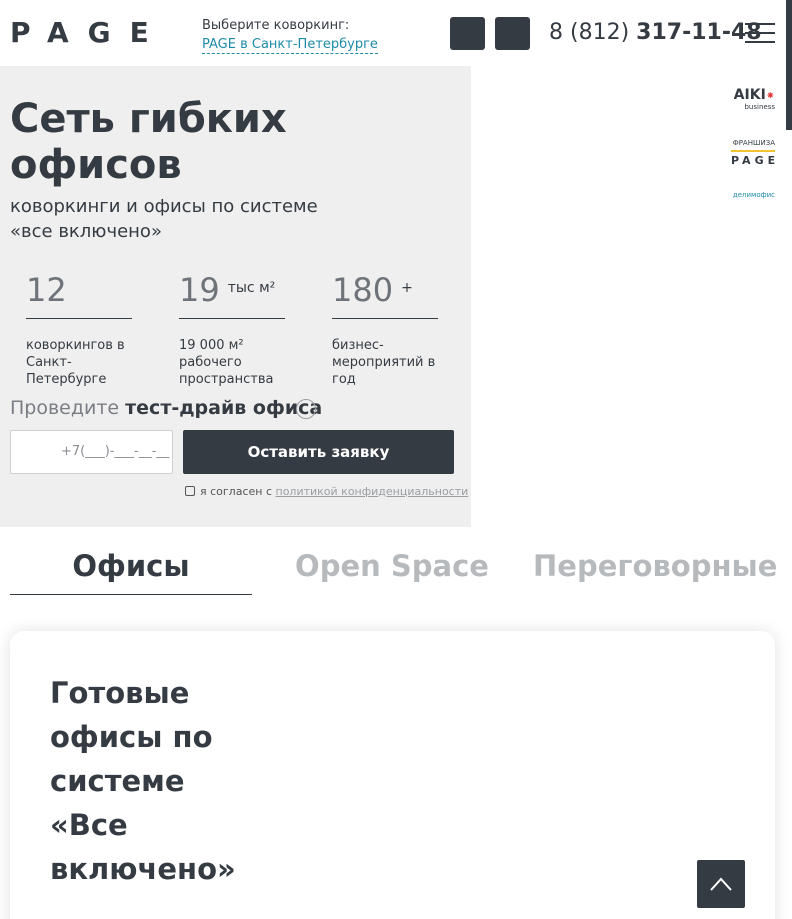 The image size is (792, 919). What do you see at coordinates (760, 33) in the screenshot?
I see `burger-menu-icon` at bounding box center [760, 33].